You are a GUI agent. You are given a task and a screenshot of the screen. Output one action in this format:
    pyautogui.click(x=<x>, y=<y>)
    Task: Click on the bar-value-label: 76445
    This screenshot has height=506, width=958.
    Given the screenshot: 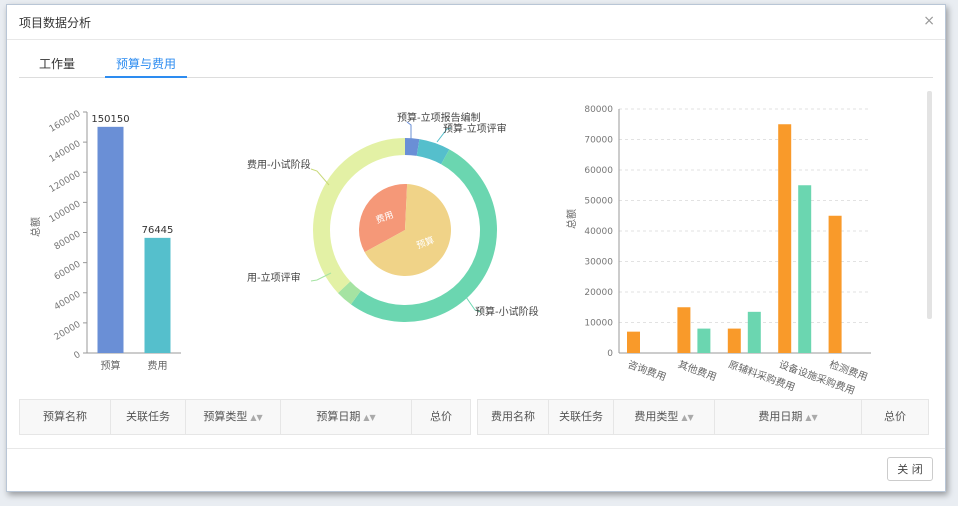 What is the action you would take?
    pyautogui.click(x=158, y=230)
    